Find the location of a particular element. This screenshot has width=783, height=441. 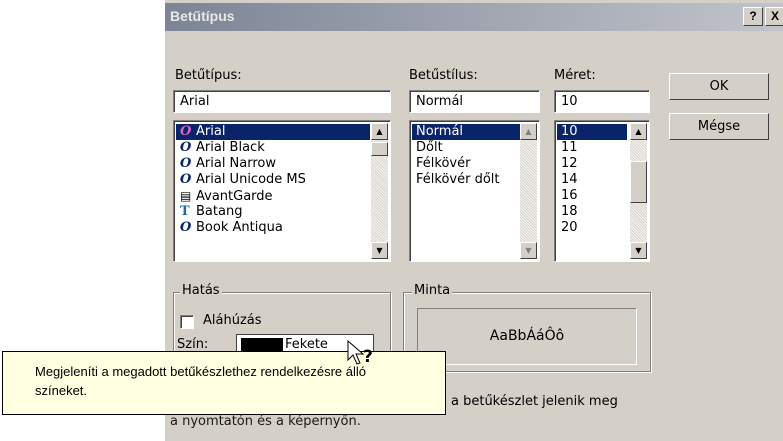

font-list-item: O Book Antiqua is located at coordinates (273, 228).